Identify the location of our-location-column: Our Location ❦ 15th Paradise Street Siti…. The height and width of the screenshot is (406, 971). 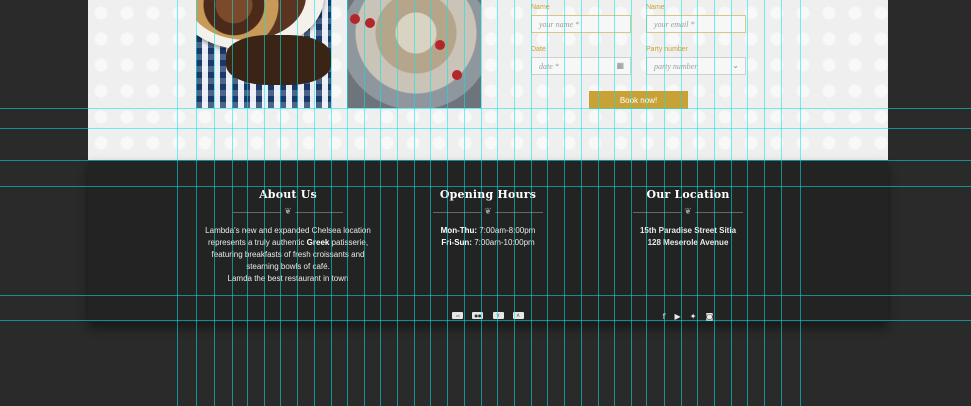
(688, 254).